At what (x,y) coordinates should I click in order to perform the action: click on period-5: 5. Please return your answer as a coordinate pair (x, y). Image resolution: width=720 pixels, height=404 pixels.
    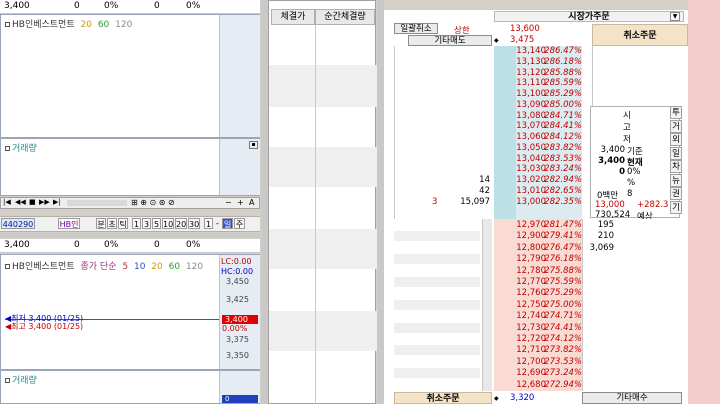
    Looking at the image, I should click on (156, 223).